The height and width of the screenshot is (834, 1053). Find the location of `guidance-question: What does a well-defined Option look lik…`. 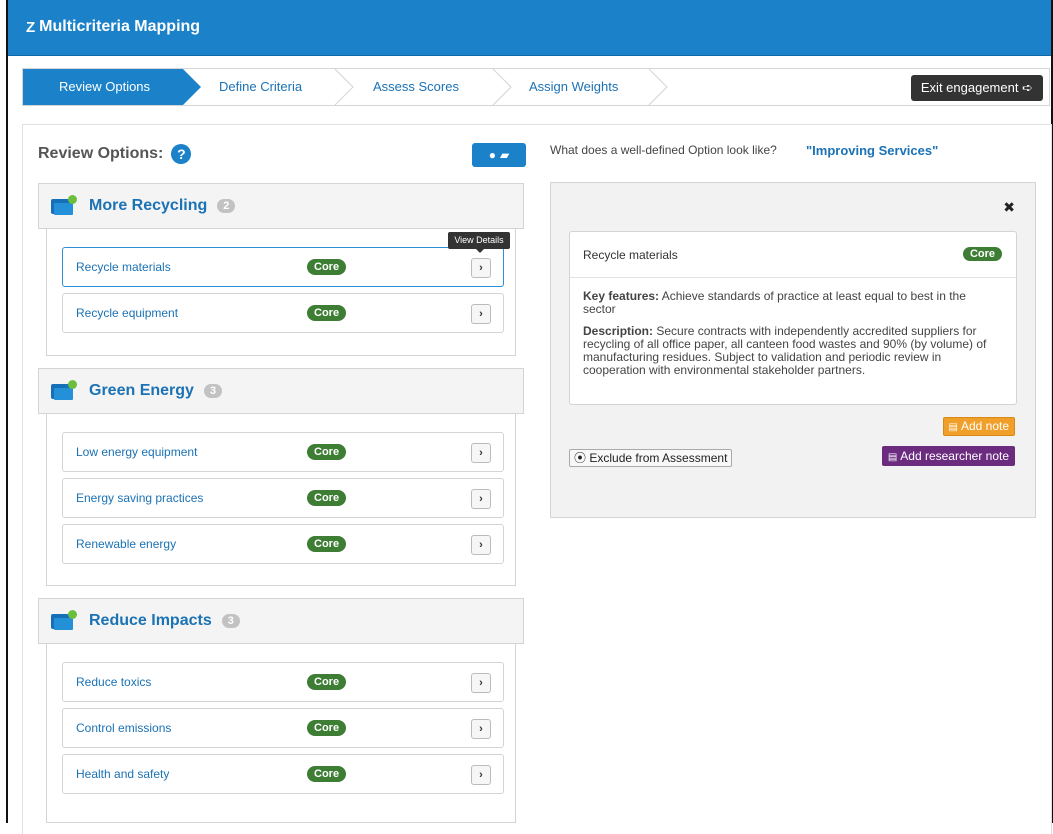

guidance-question: What does a well-defined Option look lik… is located at coordinates (663, 150).